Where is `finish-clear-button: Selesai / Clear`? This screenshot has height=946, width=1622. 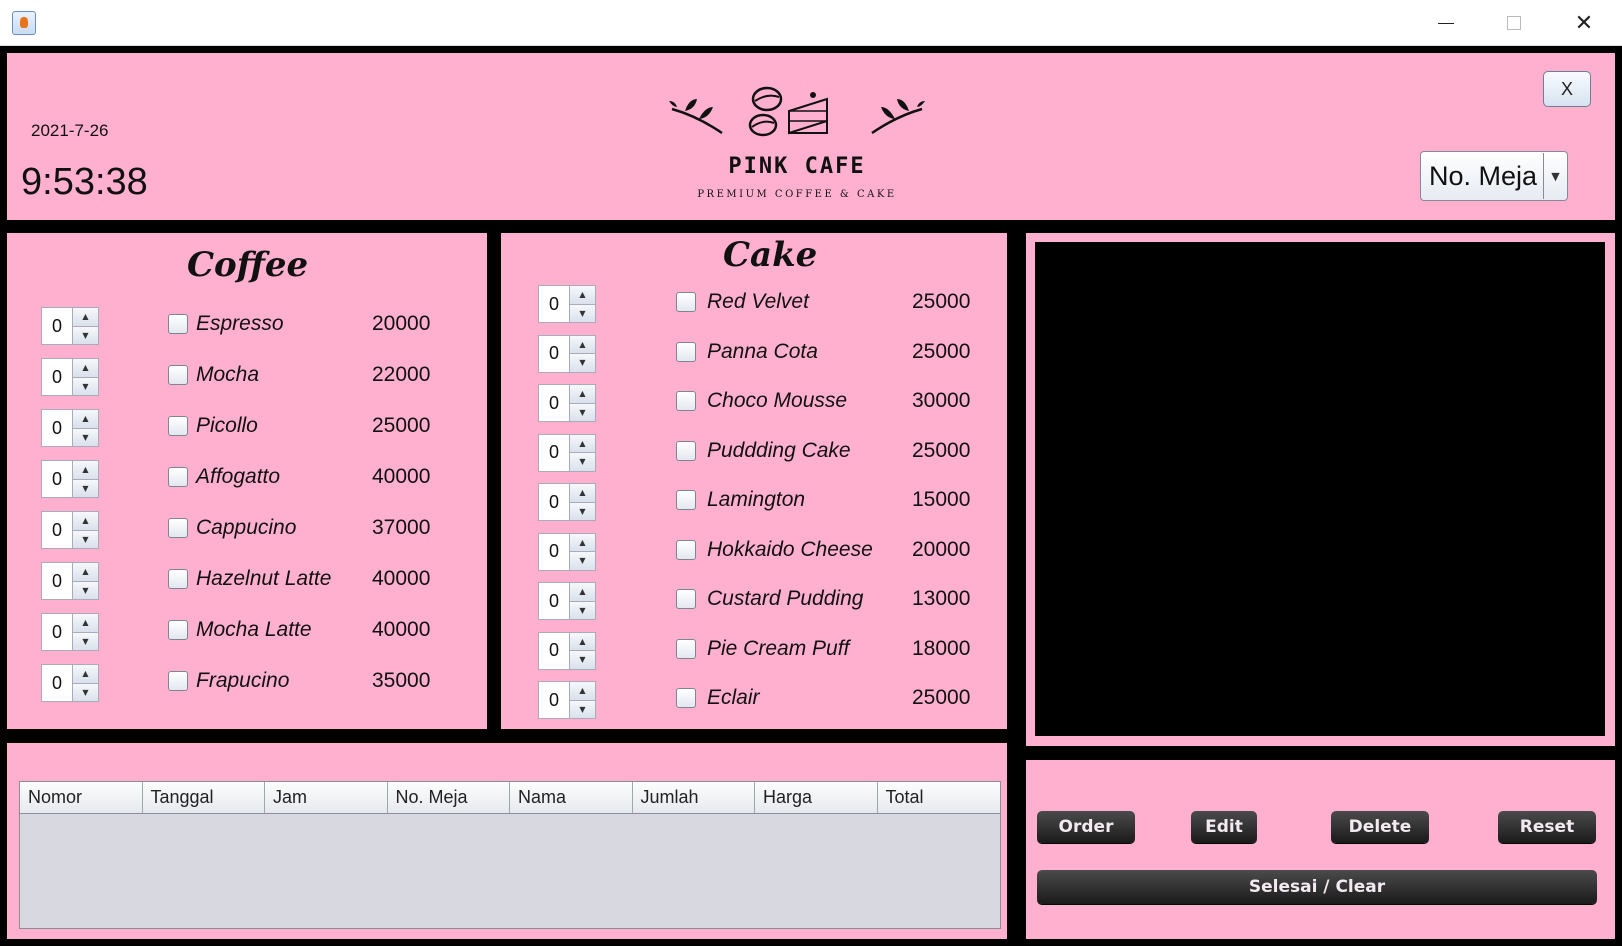
finish-clear-button: Selesai / Clear is located at coordinates (1317, 887).